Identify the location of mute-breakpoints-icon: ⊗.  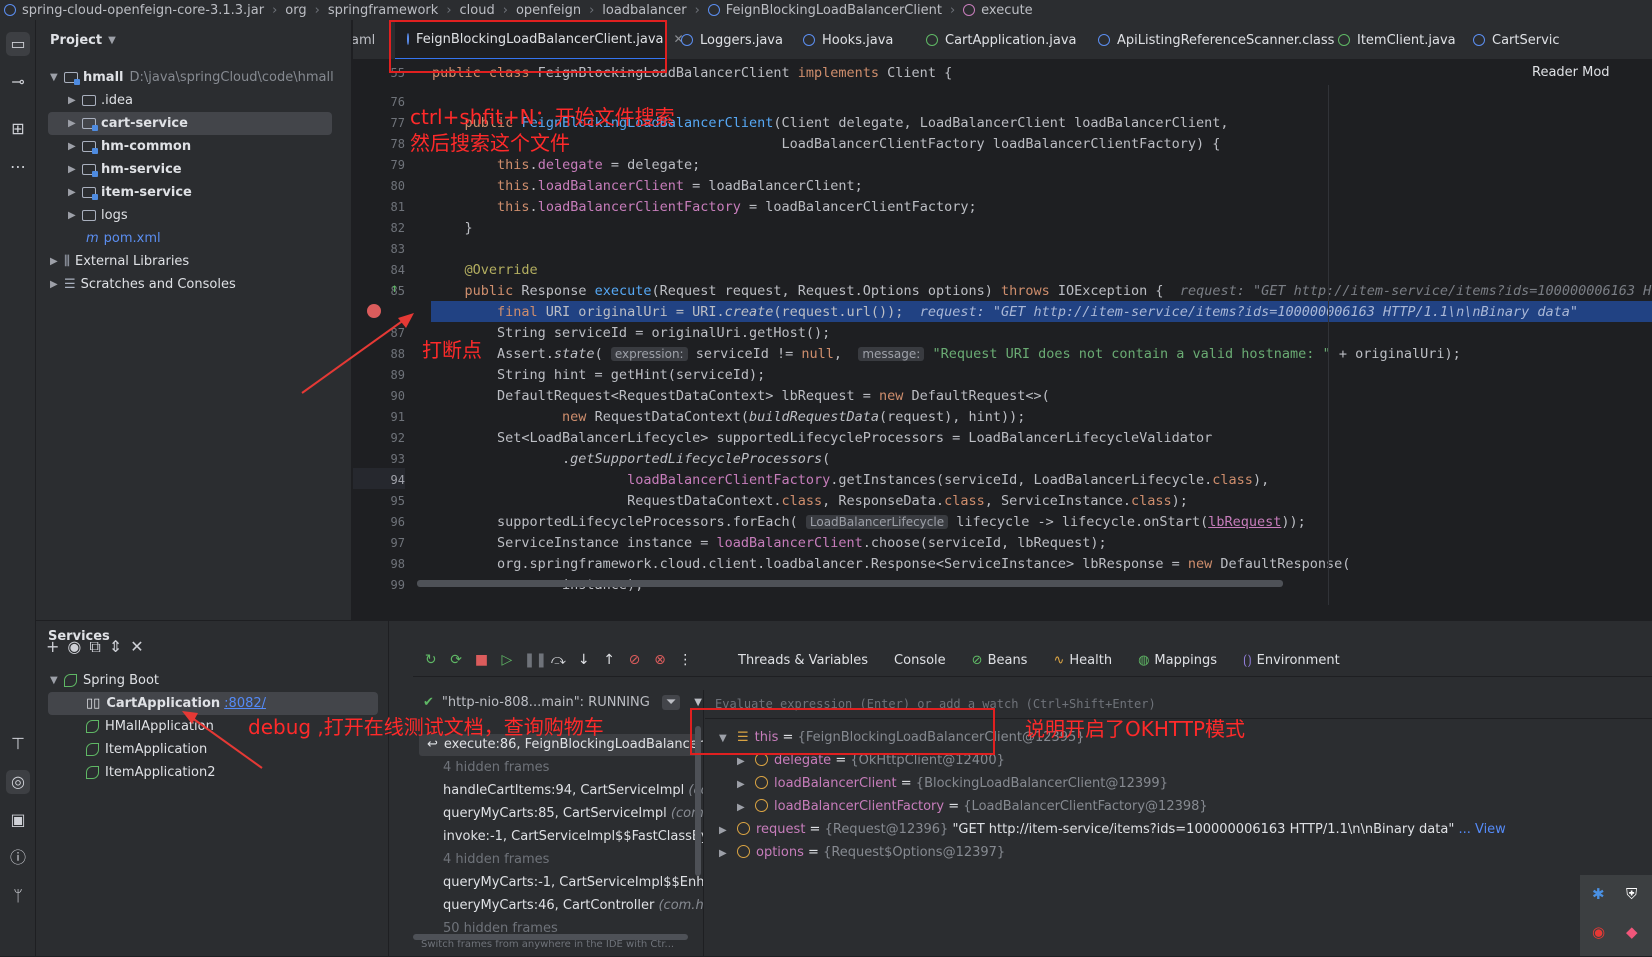
(659, 660).